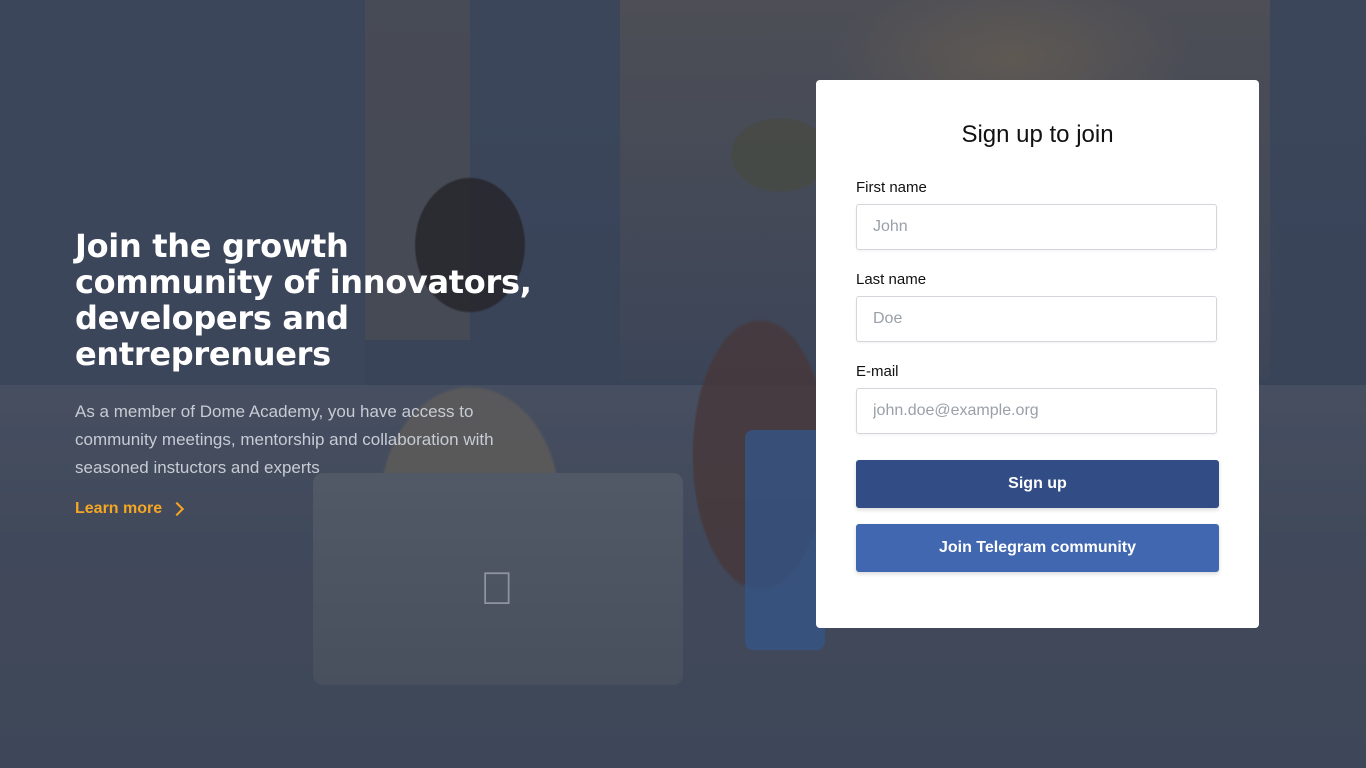 Image resolution: width=1366 pixels, height=768 pixels. What do you see at coordinates (1036, 411) in the screenshot?
I see `email-input` at bounding box center [1036, 411].